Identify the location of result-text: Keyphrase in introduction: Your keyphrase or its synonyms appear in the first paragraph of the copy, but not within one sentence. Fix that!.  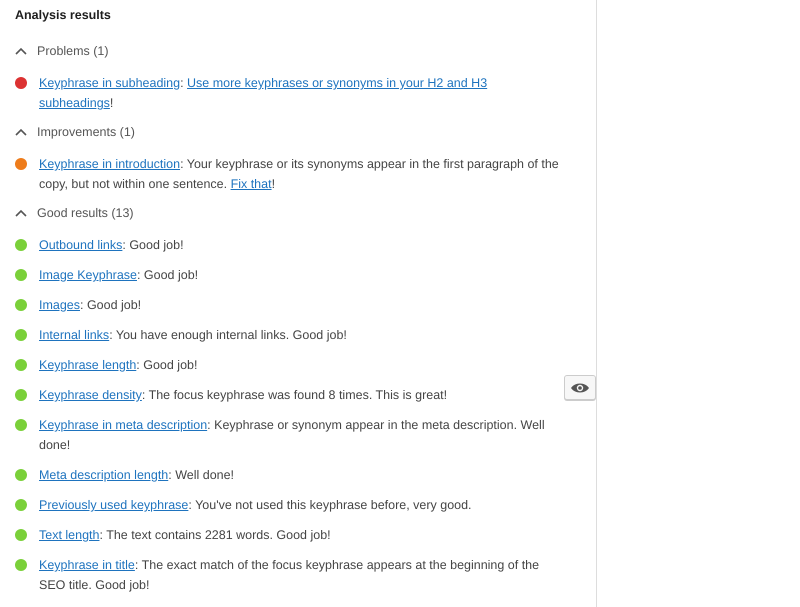
(299, 174).